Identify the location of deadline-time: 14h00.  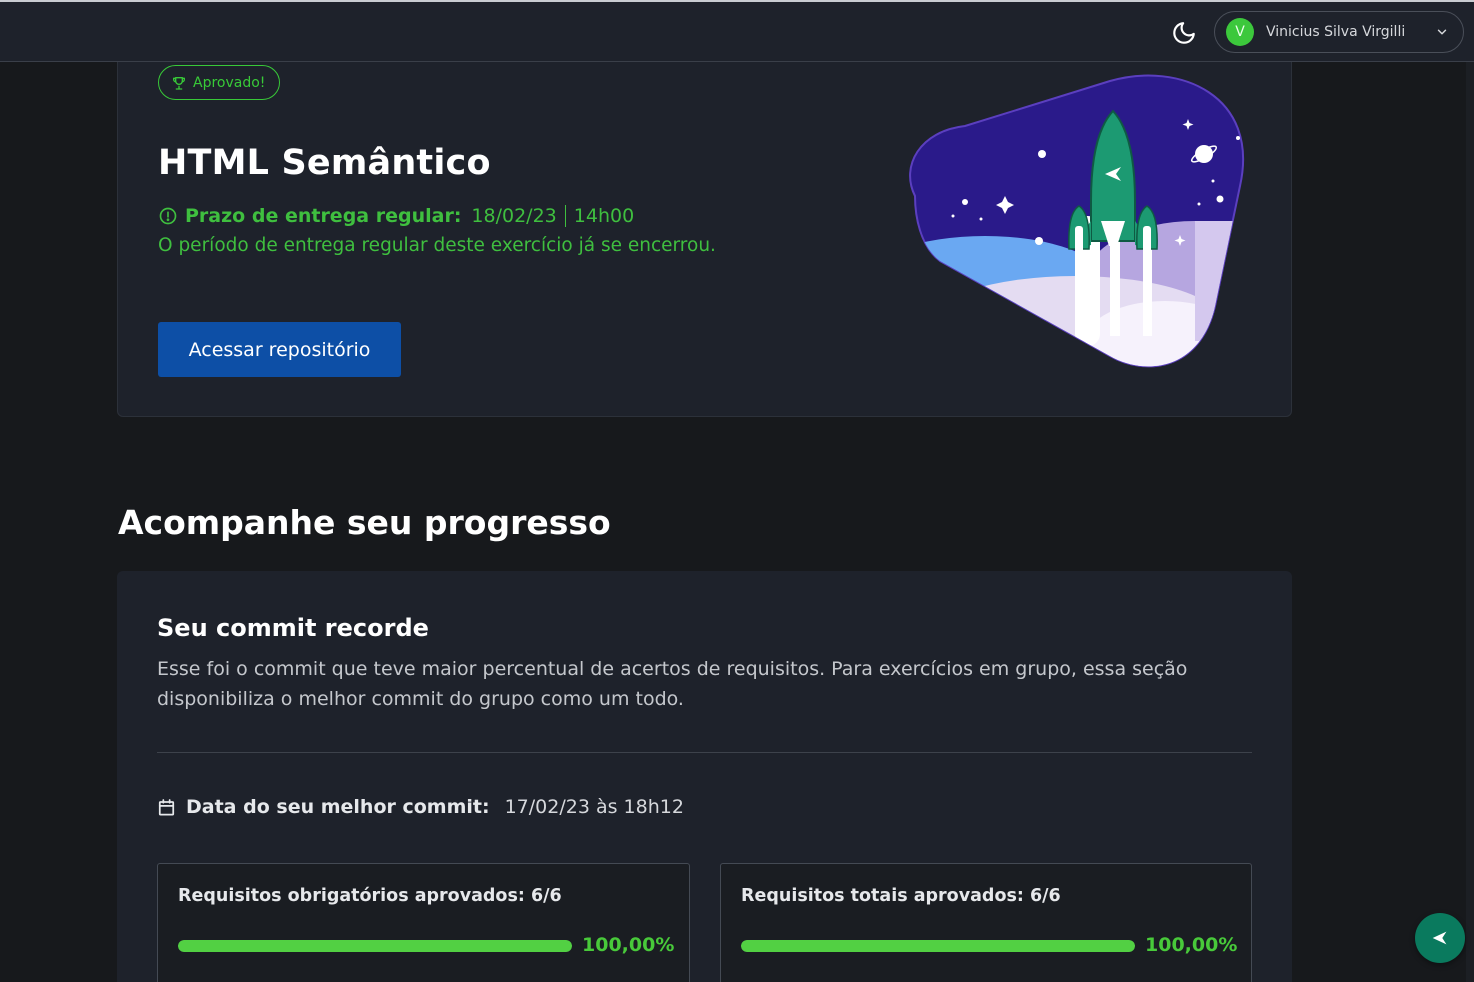
(604, 216).